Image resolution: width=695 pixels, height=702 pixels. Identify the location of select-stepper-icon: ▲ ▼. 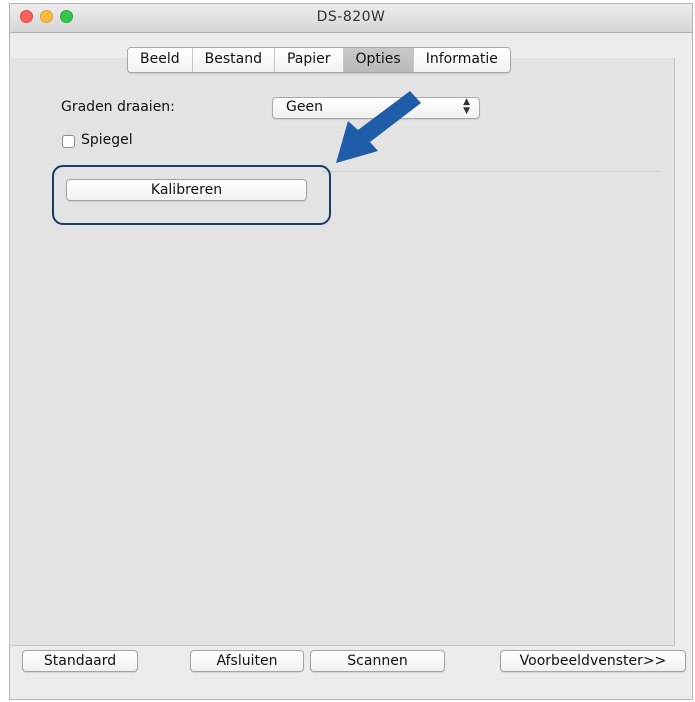
(466, 106).